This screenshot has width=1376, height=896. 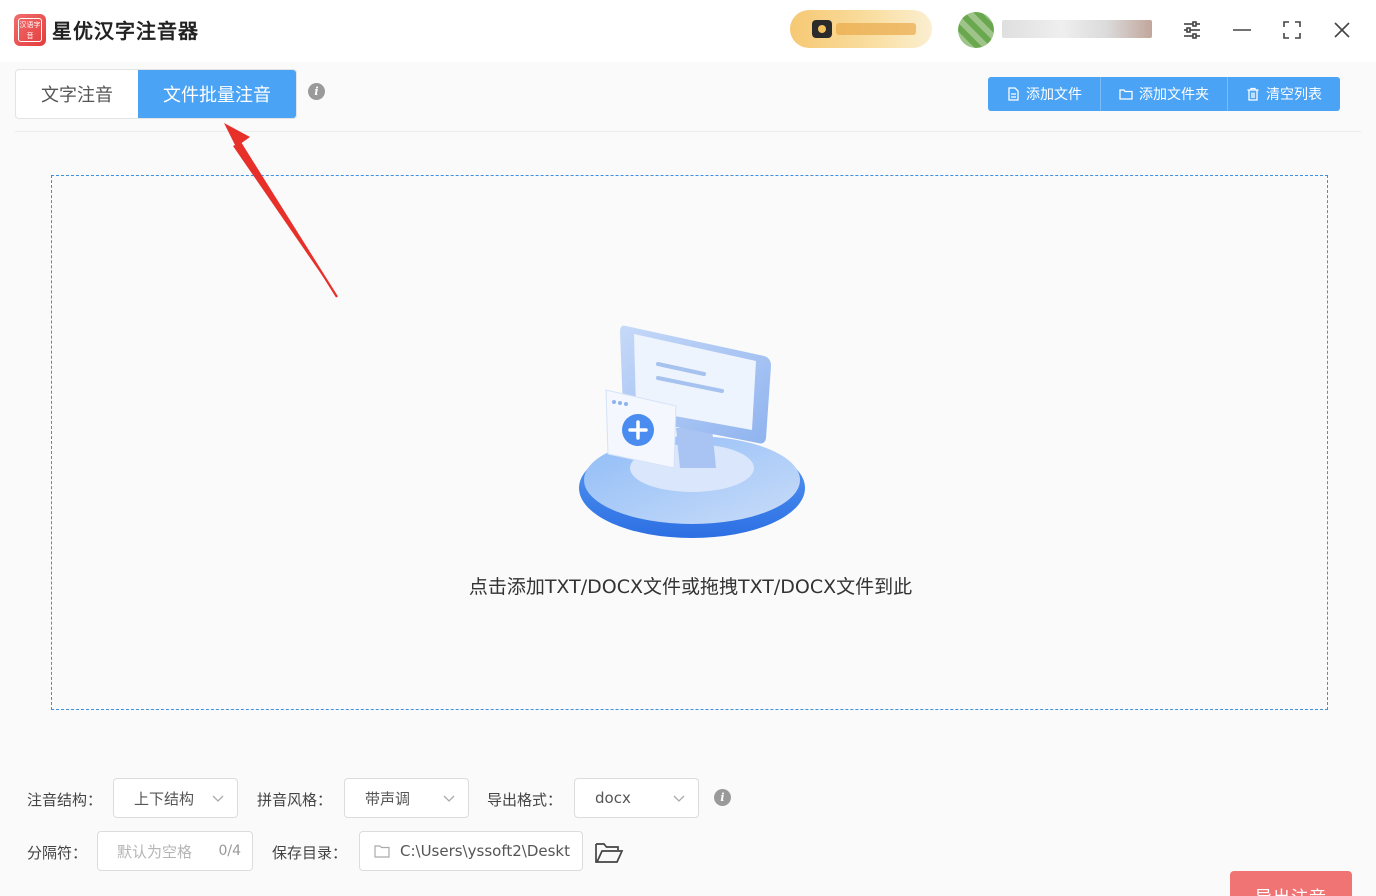 I want to click on structure-value: 上下结构, so click(x=164, y=798).